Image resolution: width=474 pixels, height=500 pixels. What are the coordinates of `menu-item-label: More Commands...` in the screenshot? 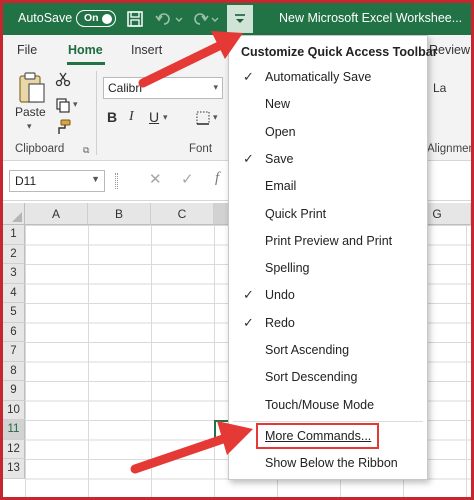 It's located at (318, 436).